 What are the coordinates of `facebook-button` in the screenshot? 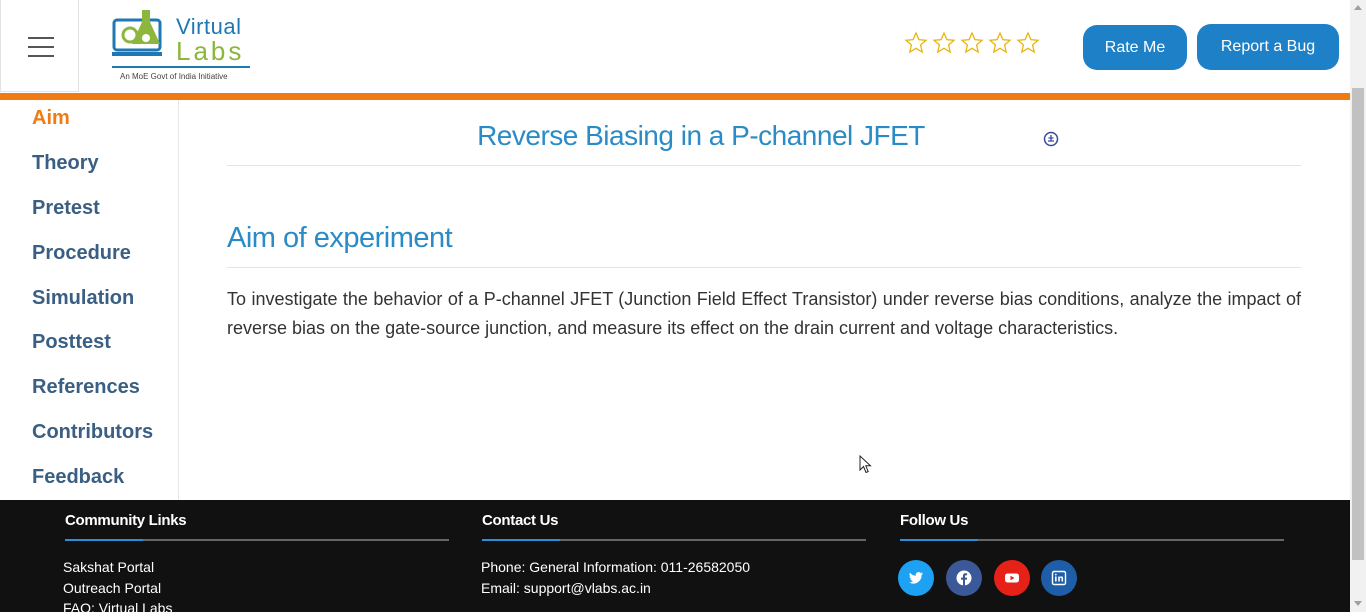 It's located at (964, 578).